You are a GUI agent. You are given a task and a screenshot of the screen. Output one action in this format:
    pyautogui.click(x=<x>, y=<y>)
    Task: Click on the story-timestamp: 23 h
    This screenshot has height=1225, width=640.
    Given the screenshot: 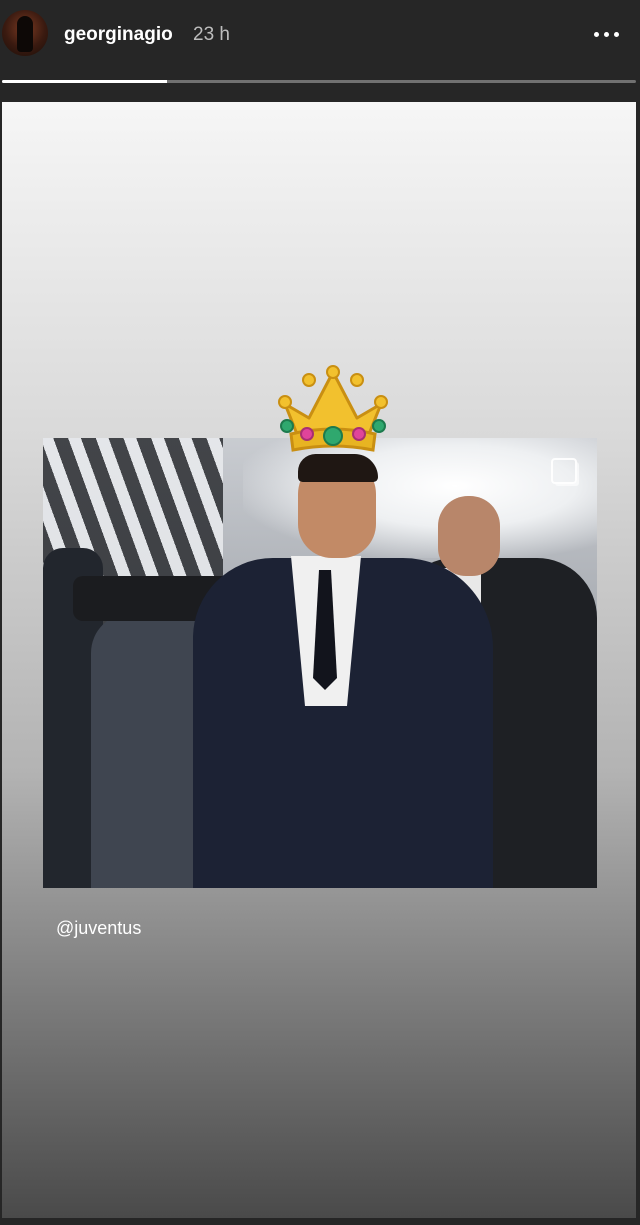 What is the action you would take?
    pyautogui.click(x=211, y=34)
    